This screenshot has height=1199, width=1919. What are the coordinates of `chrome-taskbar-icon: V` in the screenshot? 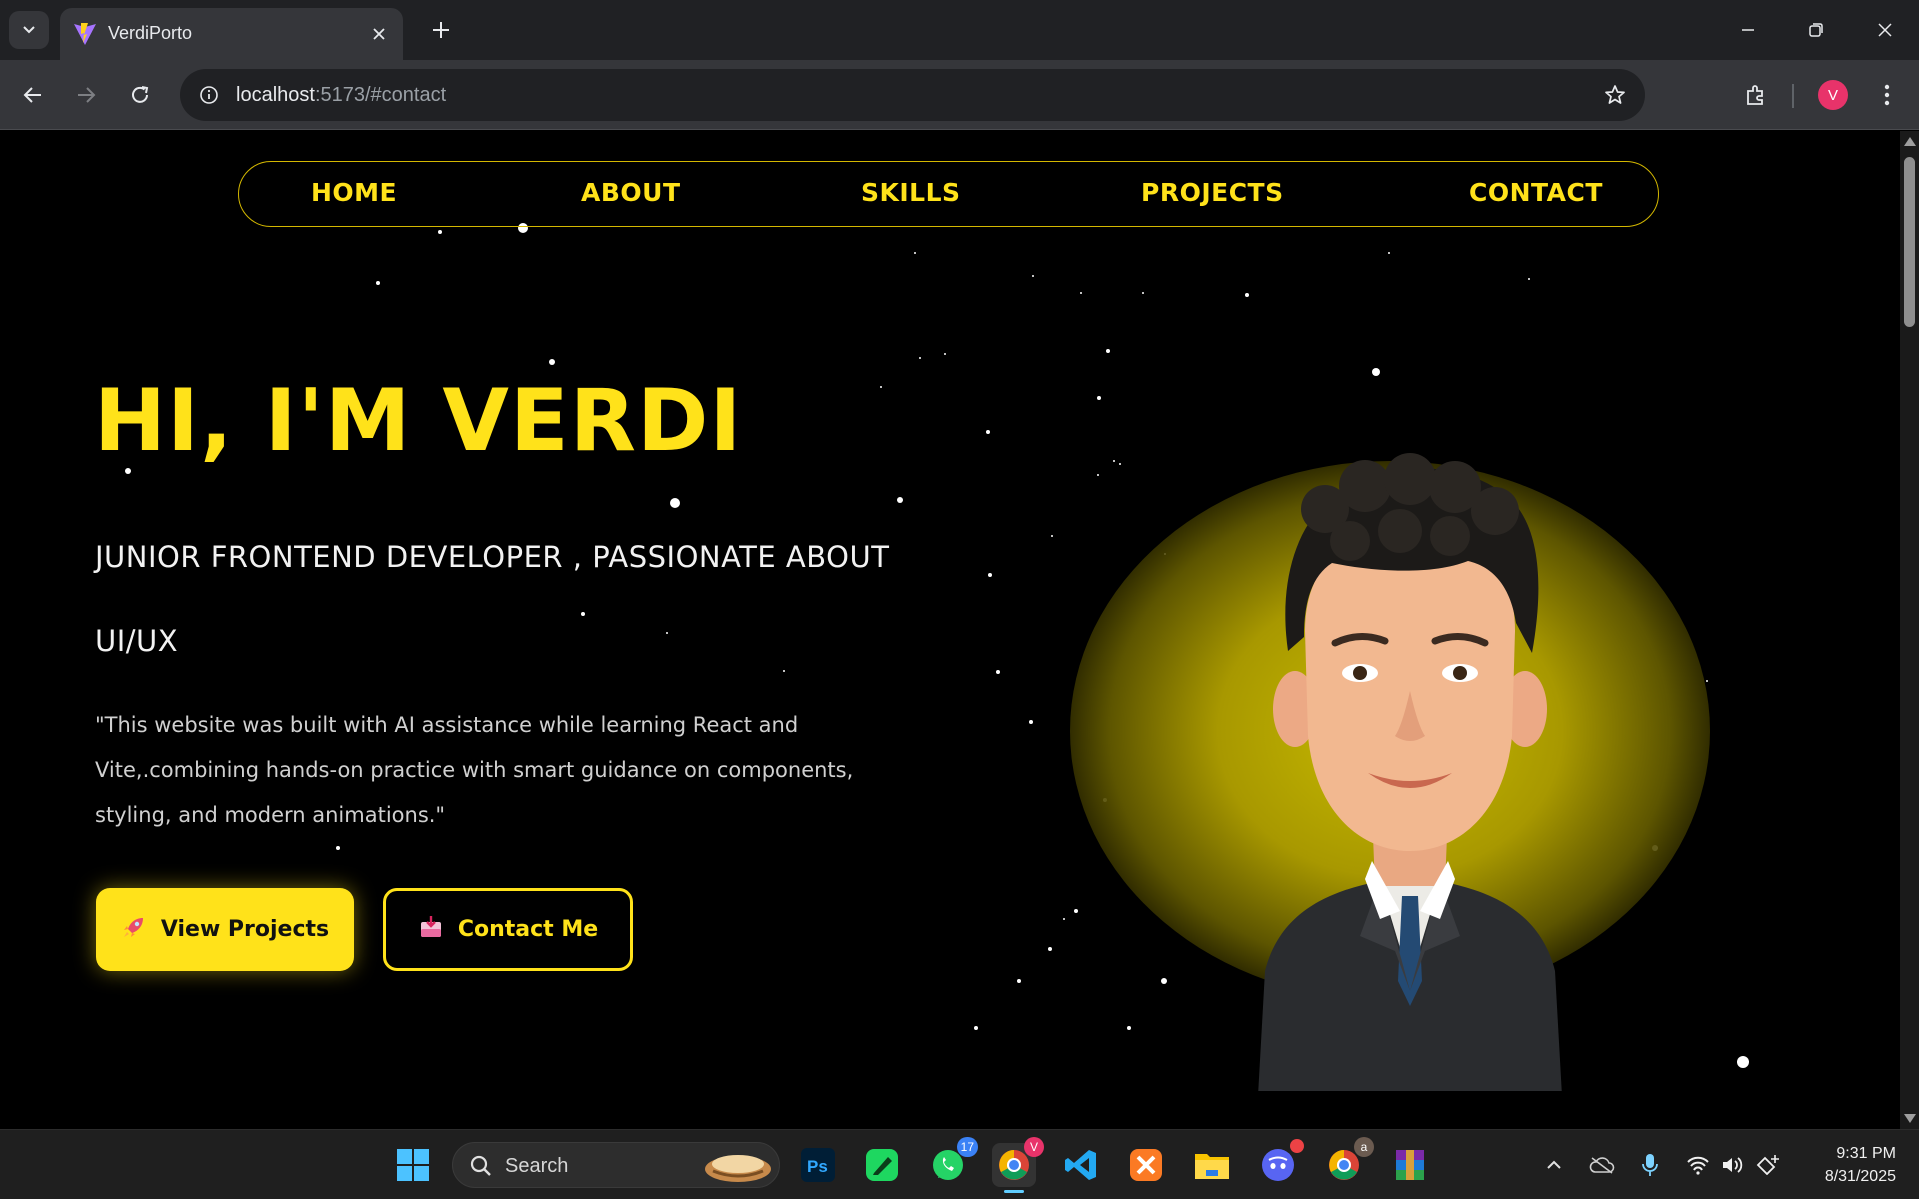 It's located at (1018, 1165).